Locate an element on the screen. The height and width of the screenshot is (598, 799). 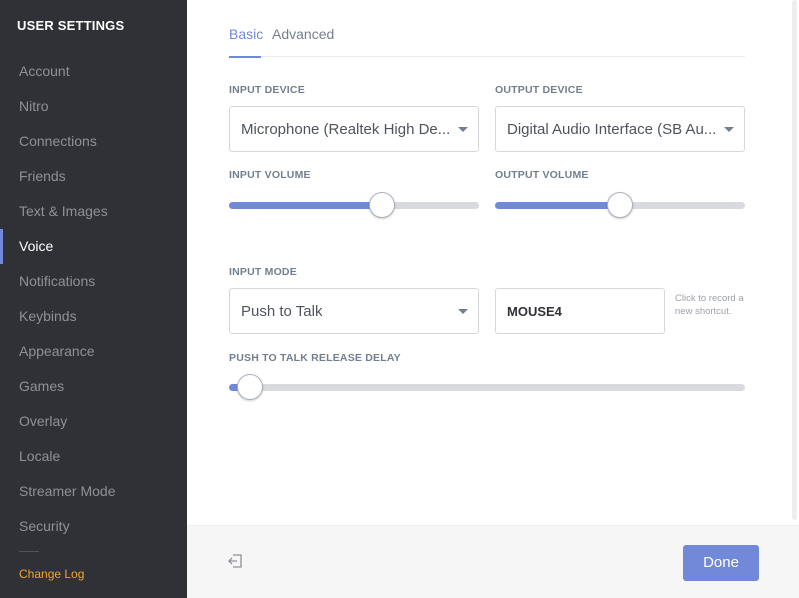
keybind-hint: Click to record a new shortcut. is located at coordinates (709, 305).